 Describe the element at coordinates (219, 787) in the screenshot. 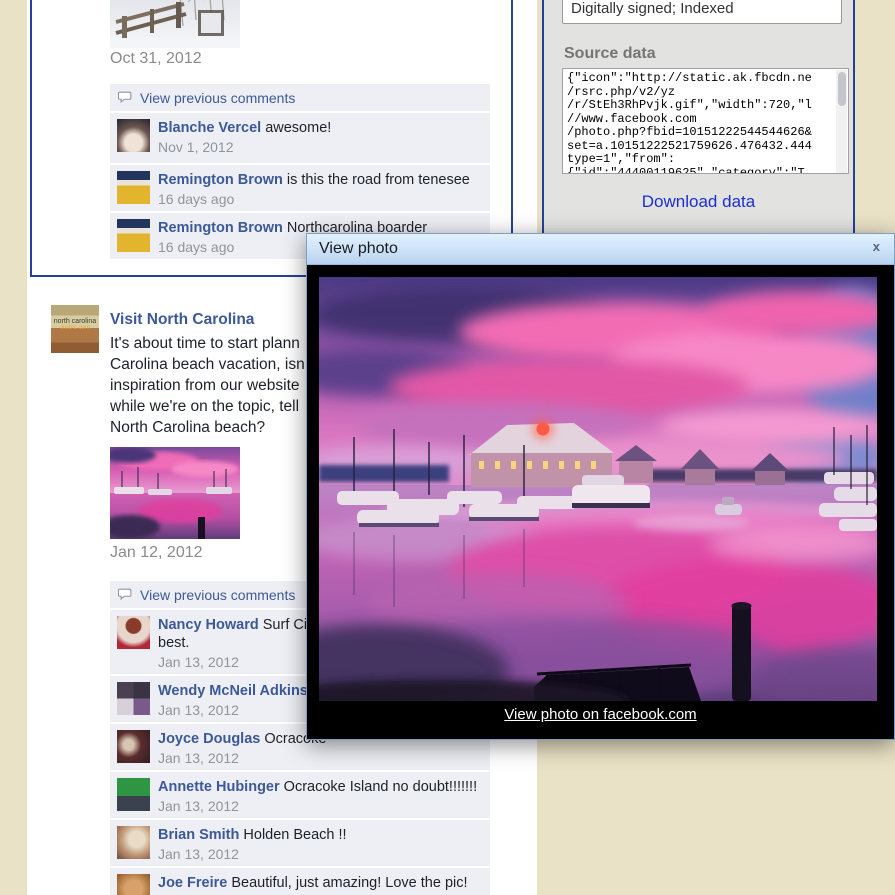

I see `commenter-name: Annette Hubinger` at that location.